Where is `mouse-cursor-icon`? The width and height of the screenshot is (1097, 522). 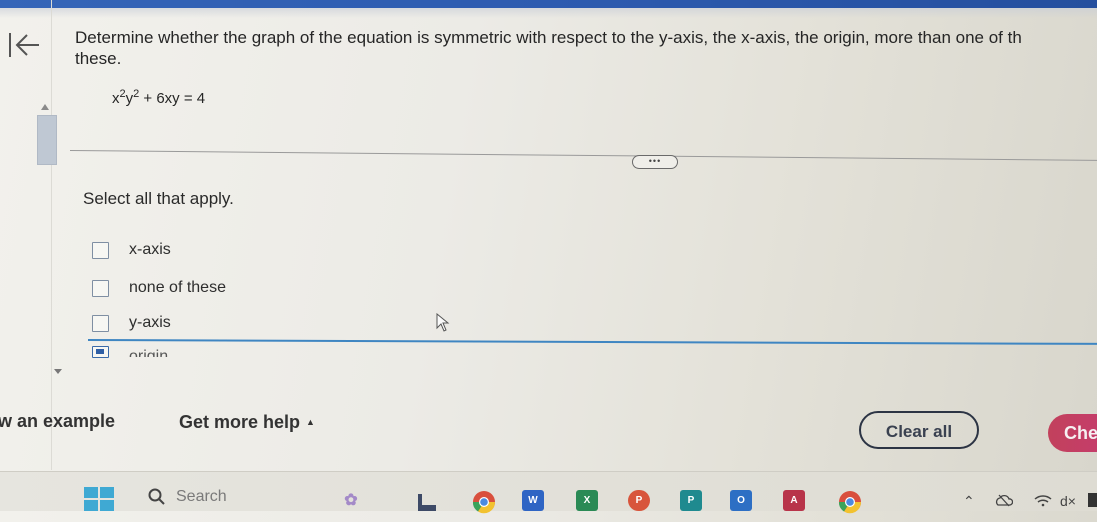
mouse-cursor-icon is located at coordinates (443, 325).